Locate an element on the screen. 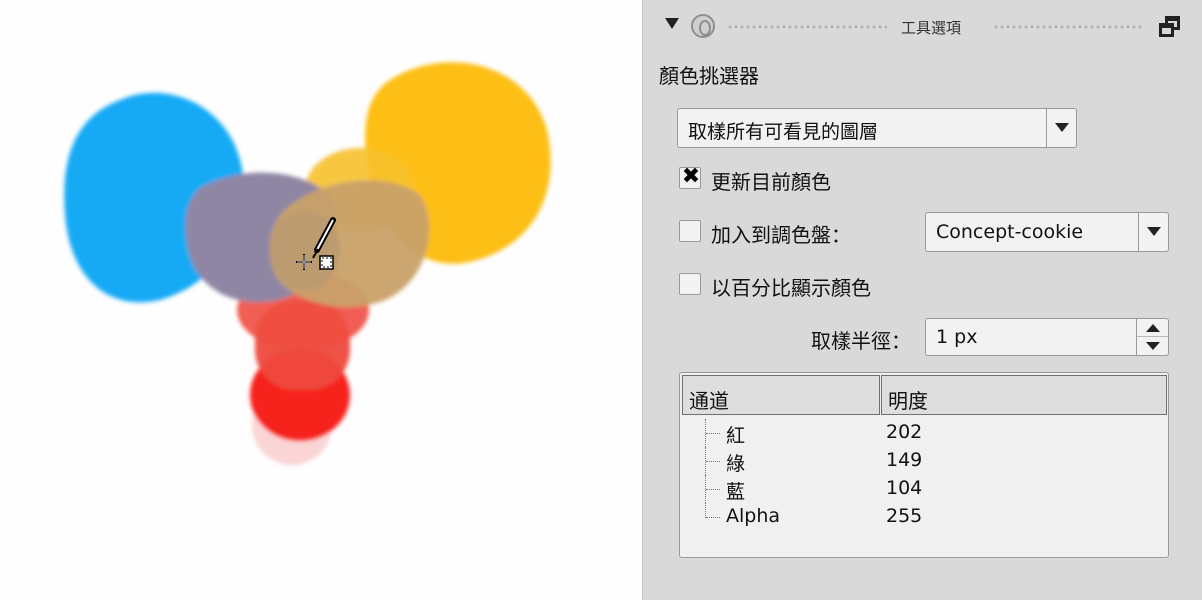 The width and height of the screenshot is (1202, 600). channel-name: 紅 is located at coordinates (736, 436).